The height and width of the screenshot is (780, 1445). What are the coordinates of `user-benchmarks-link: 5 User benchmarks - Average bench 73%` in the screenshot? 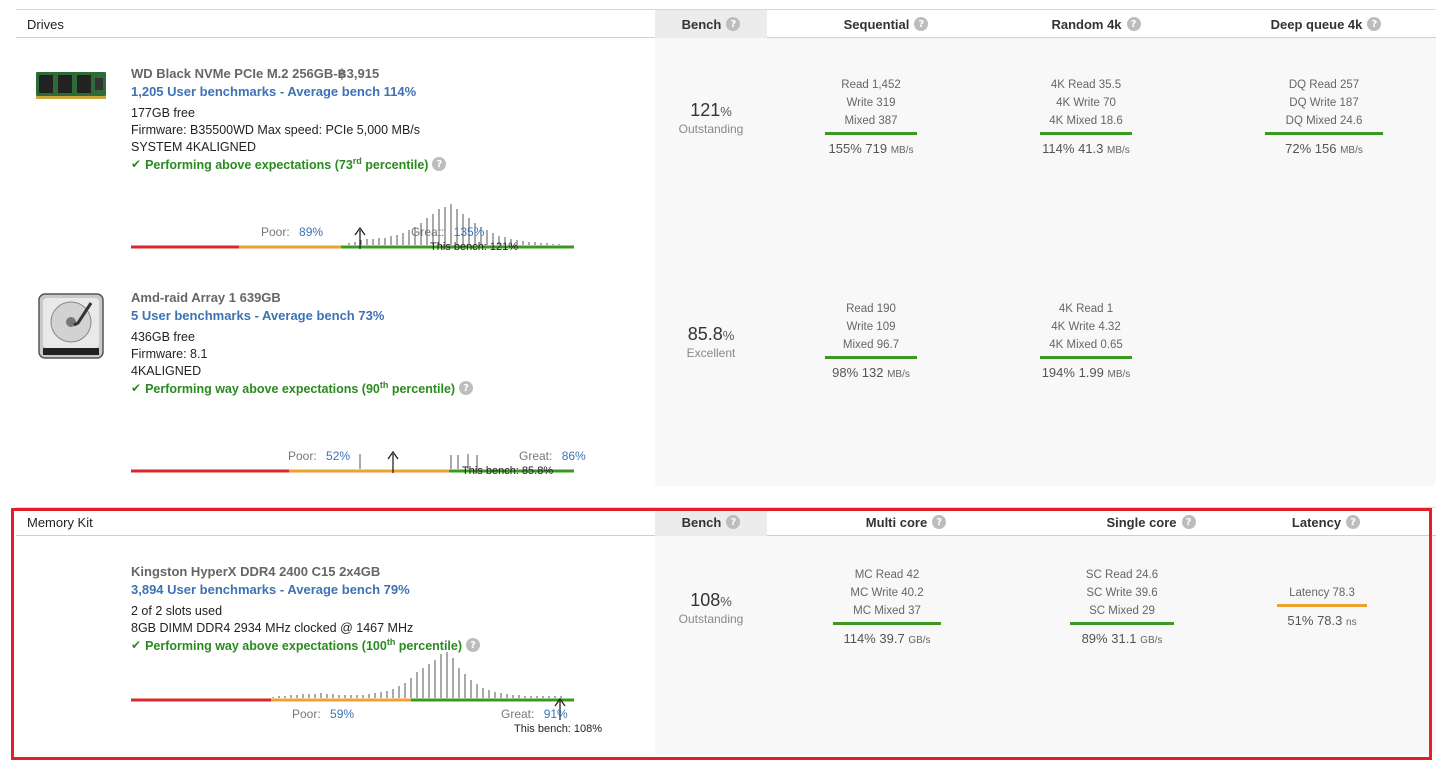 It's located at (257, 315).